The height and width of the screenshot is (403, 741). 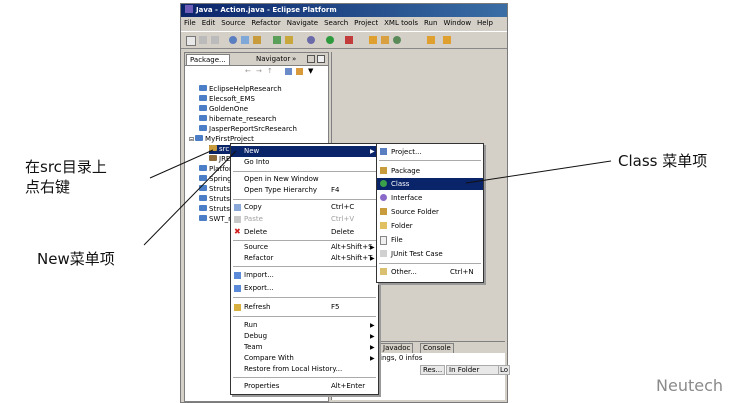 I want to click on annotation-src-right-click: 在src目录上 点右键, so click(x=66, y=177).